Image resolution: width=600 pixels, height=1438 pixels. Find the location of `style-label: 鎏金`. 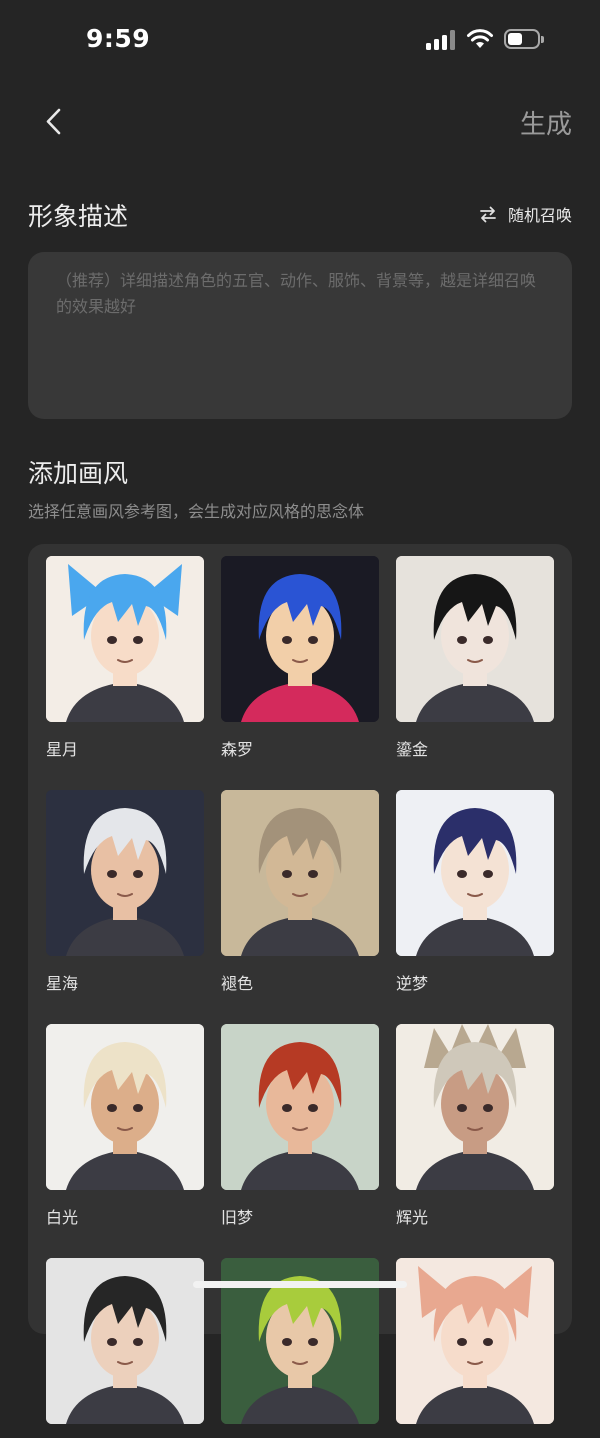

style-label: 鎏金 is located at coordinates (412, 749).